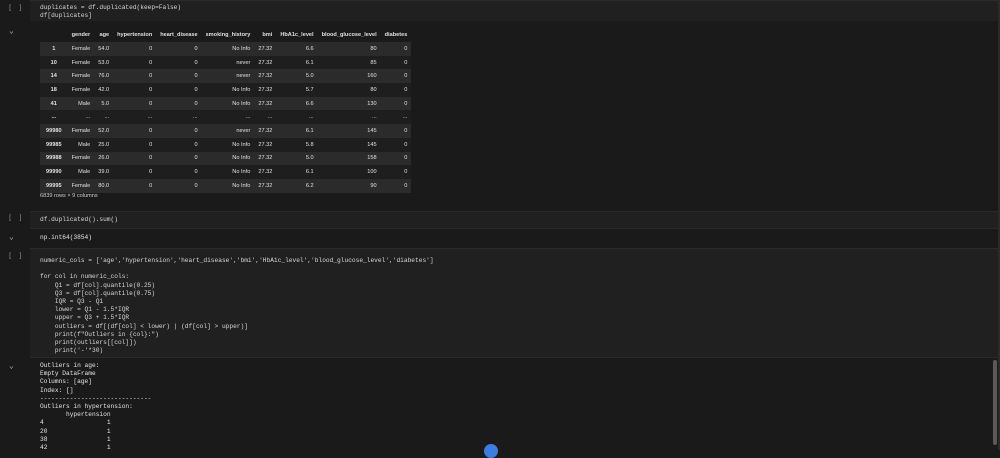 The width and height of the screenshot is (1000, 458). What do you see at coordinates (104, 172) in the screenshot?
I see `table-cell: 39.0` at bounding box center [104, 172].